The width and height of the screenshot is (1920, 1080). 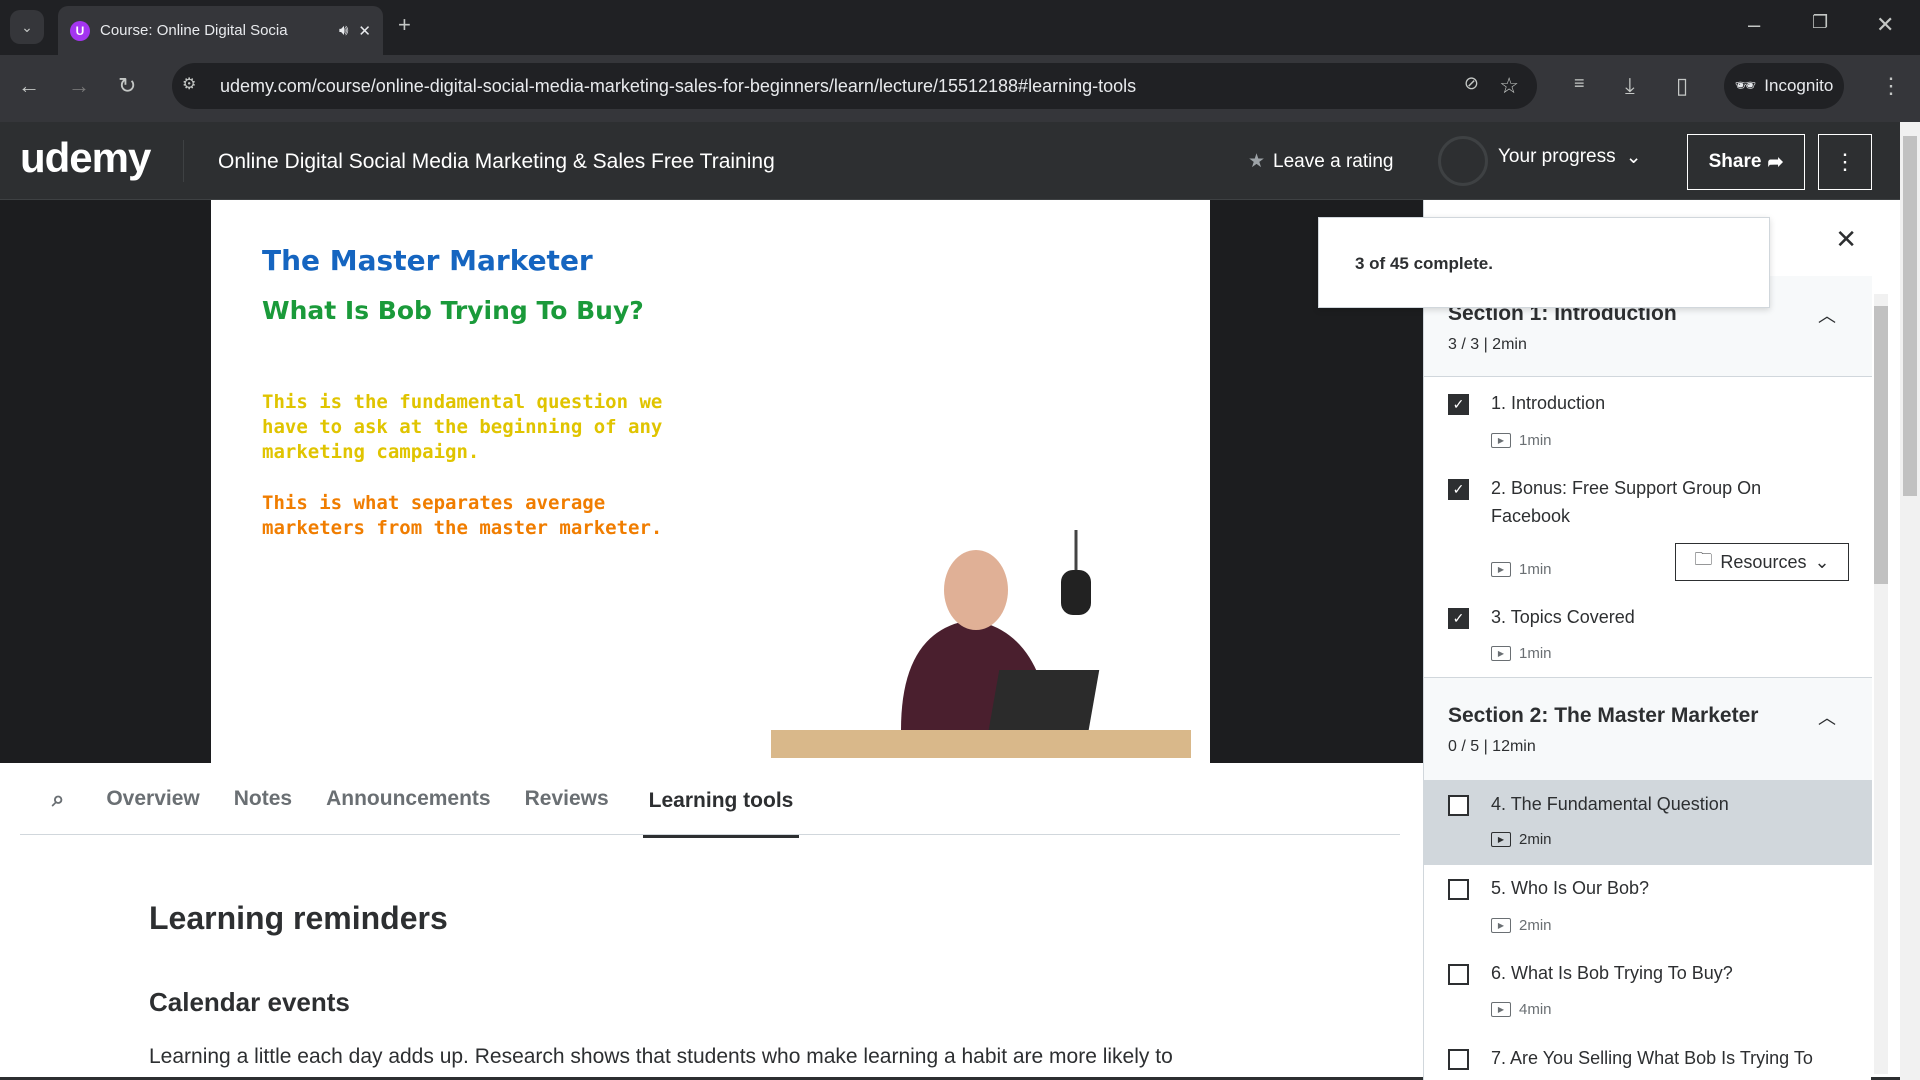 What do you see at coordinates (427, 260) in the screenshot?
I see `slide-title: The Master Marketer` at bounding box center [427, 260].